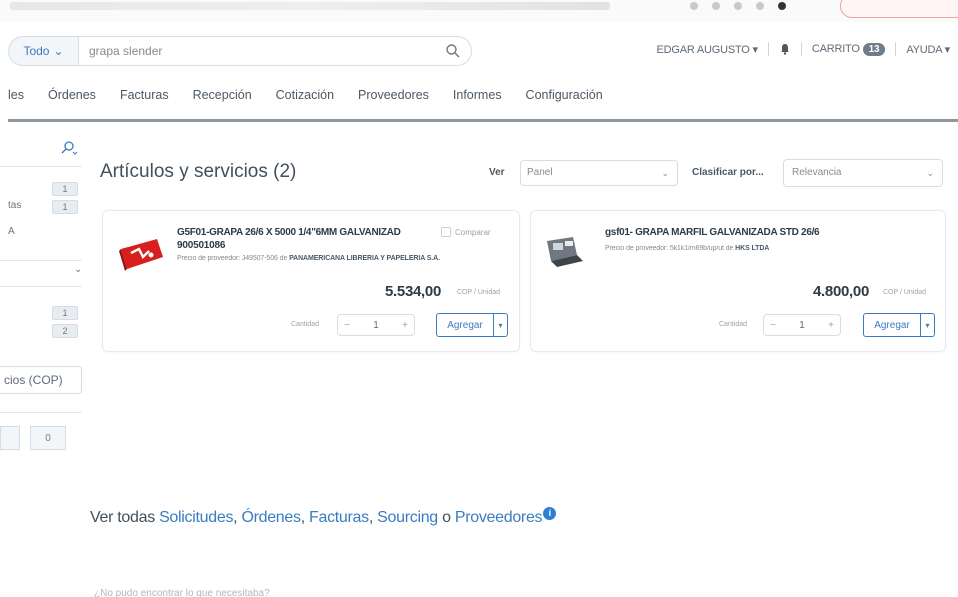  I want to click on menu-item-suppliers: Proveedores, so click(393, 100).